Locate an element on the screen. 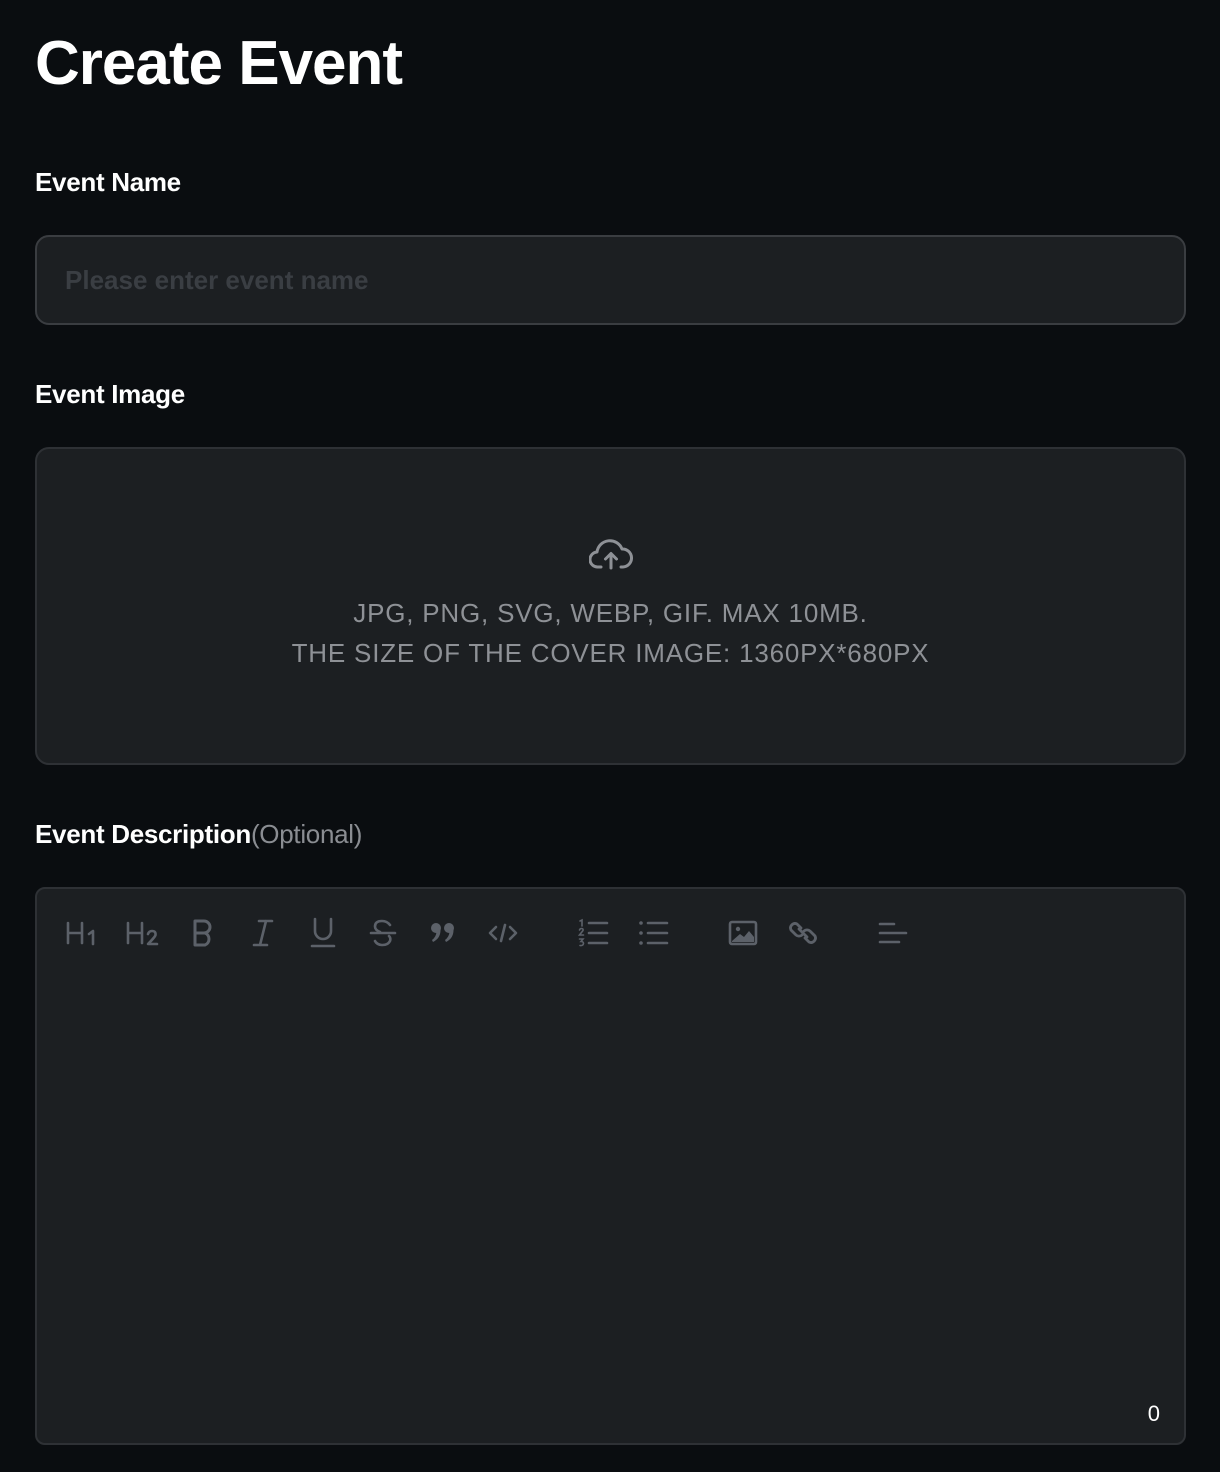 Image resolution: width=1220 pixels, height=1472 pixels. strikethrough-button is located at coordinates (383, 933).